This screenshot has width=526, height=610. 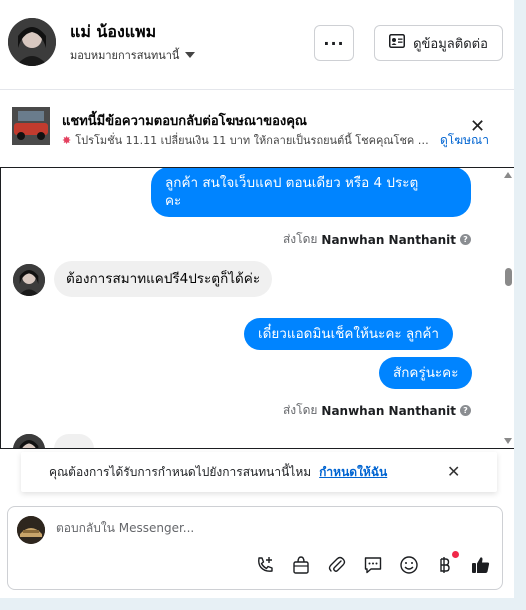 What do you see at coordinates (397, 43) in the screenshot?
I see `contact-card-icon` at bounding box center [397, 43].